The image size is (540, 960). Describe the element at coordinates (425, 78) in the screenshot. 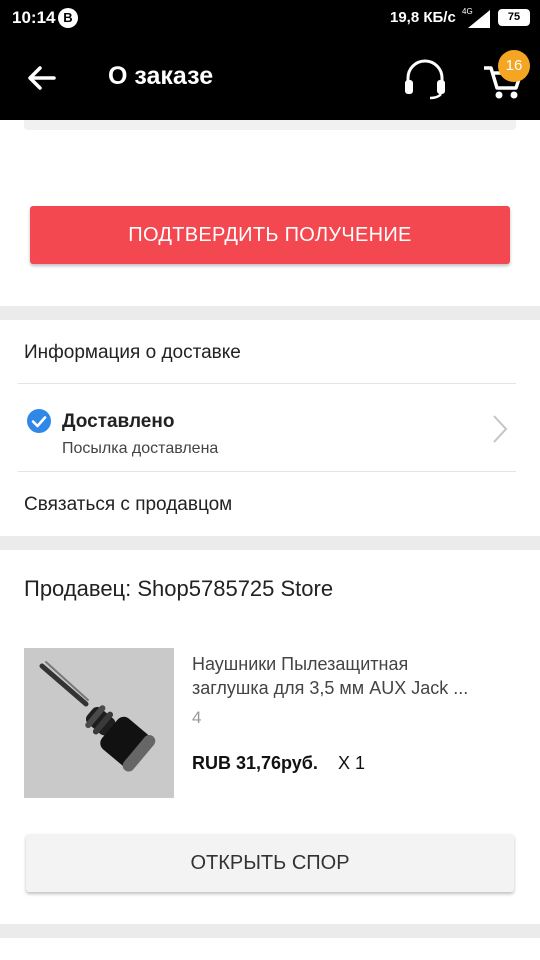

I see `headset-icon` at that location.